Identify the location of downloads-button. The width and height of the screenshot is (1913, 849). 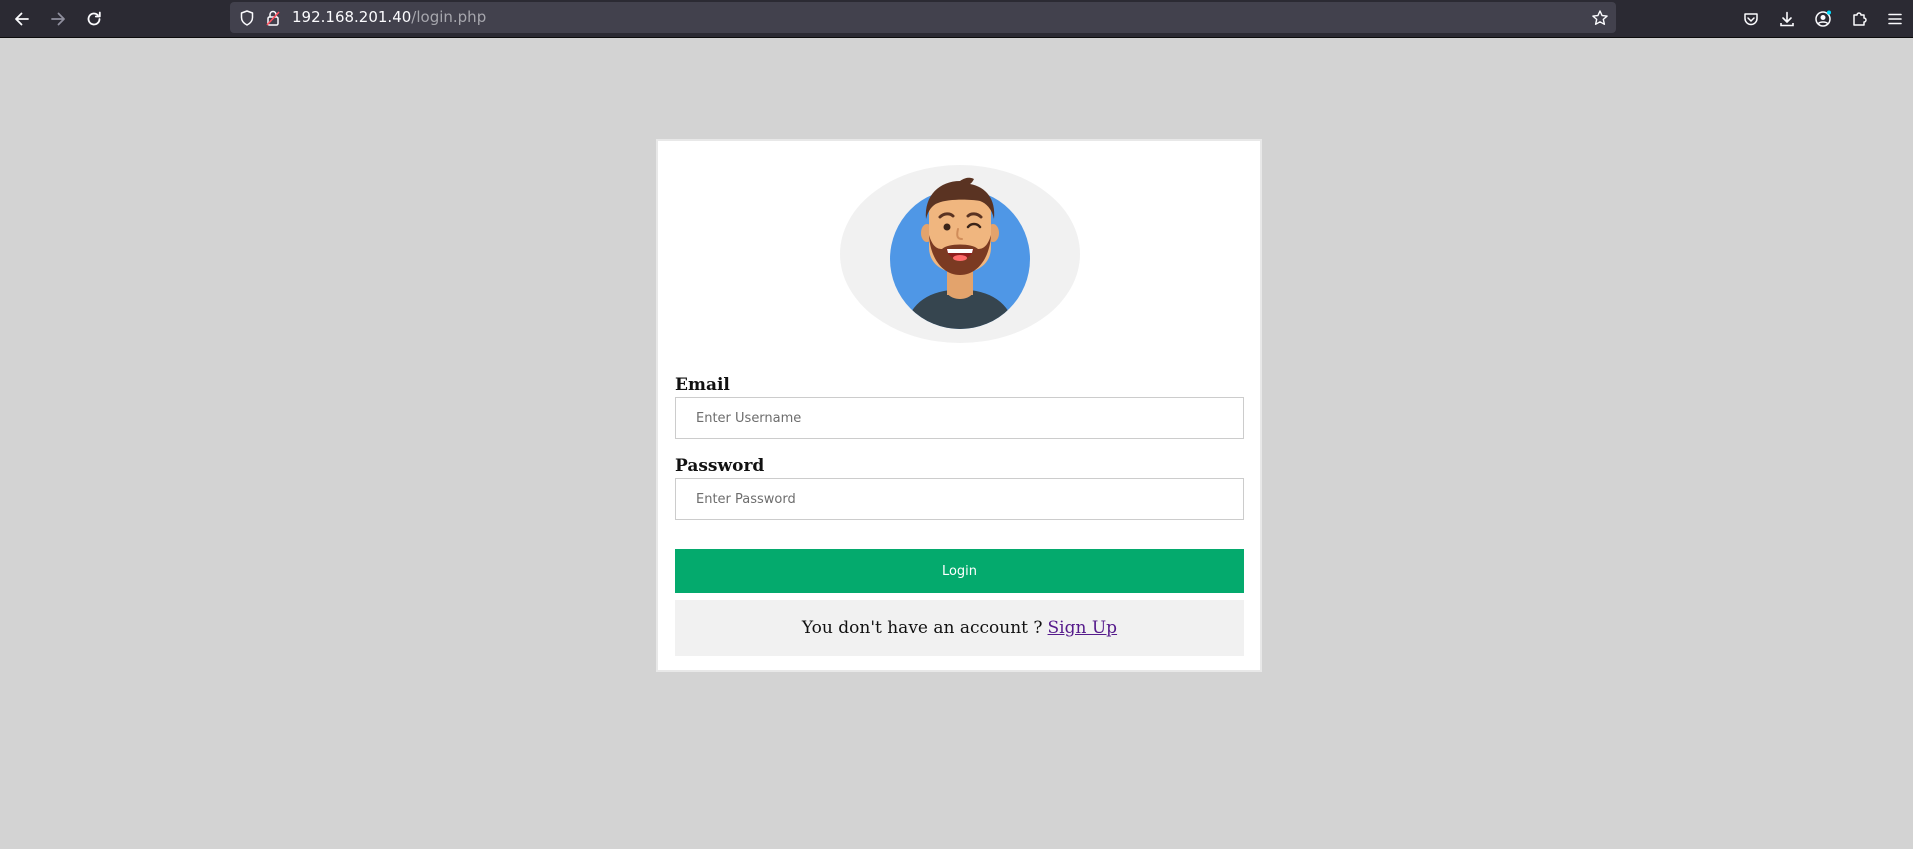
(1787, 19).